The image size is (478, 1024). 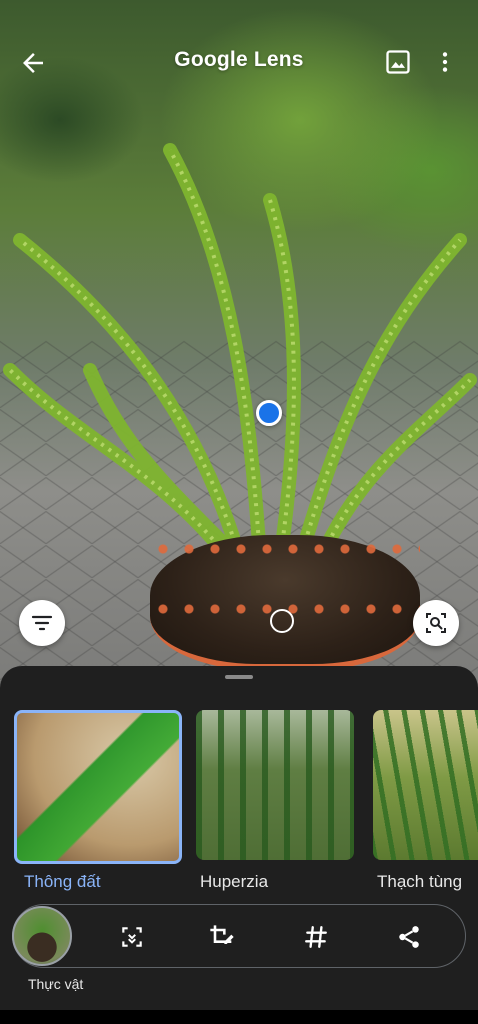 I want to click on result-label: Thông đất, so click(x=62, y=881).